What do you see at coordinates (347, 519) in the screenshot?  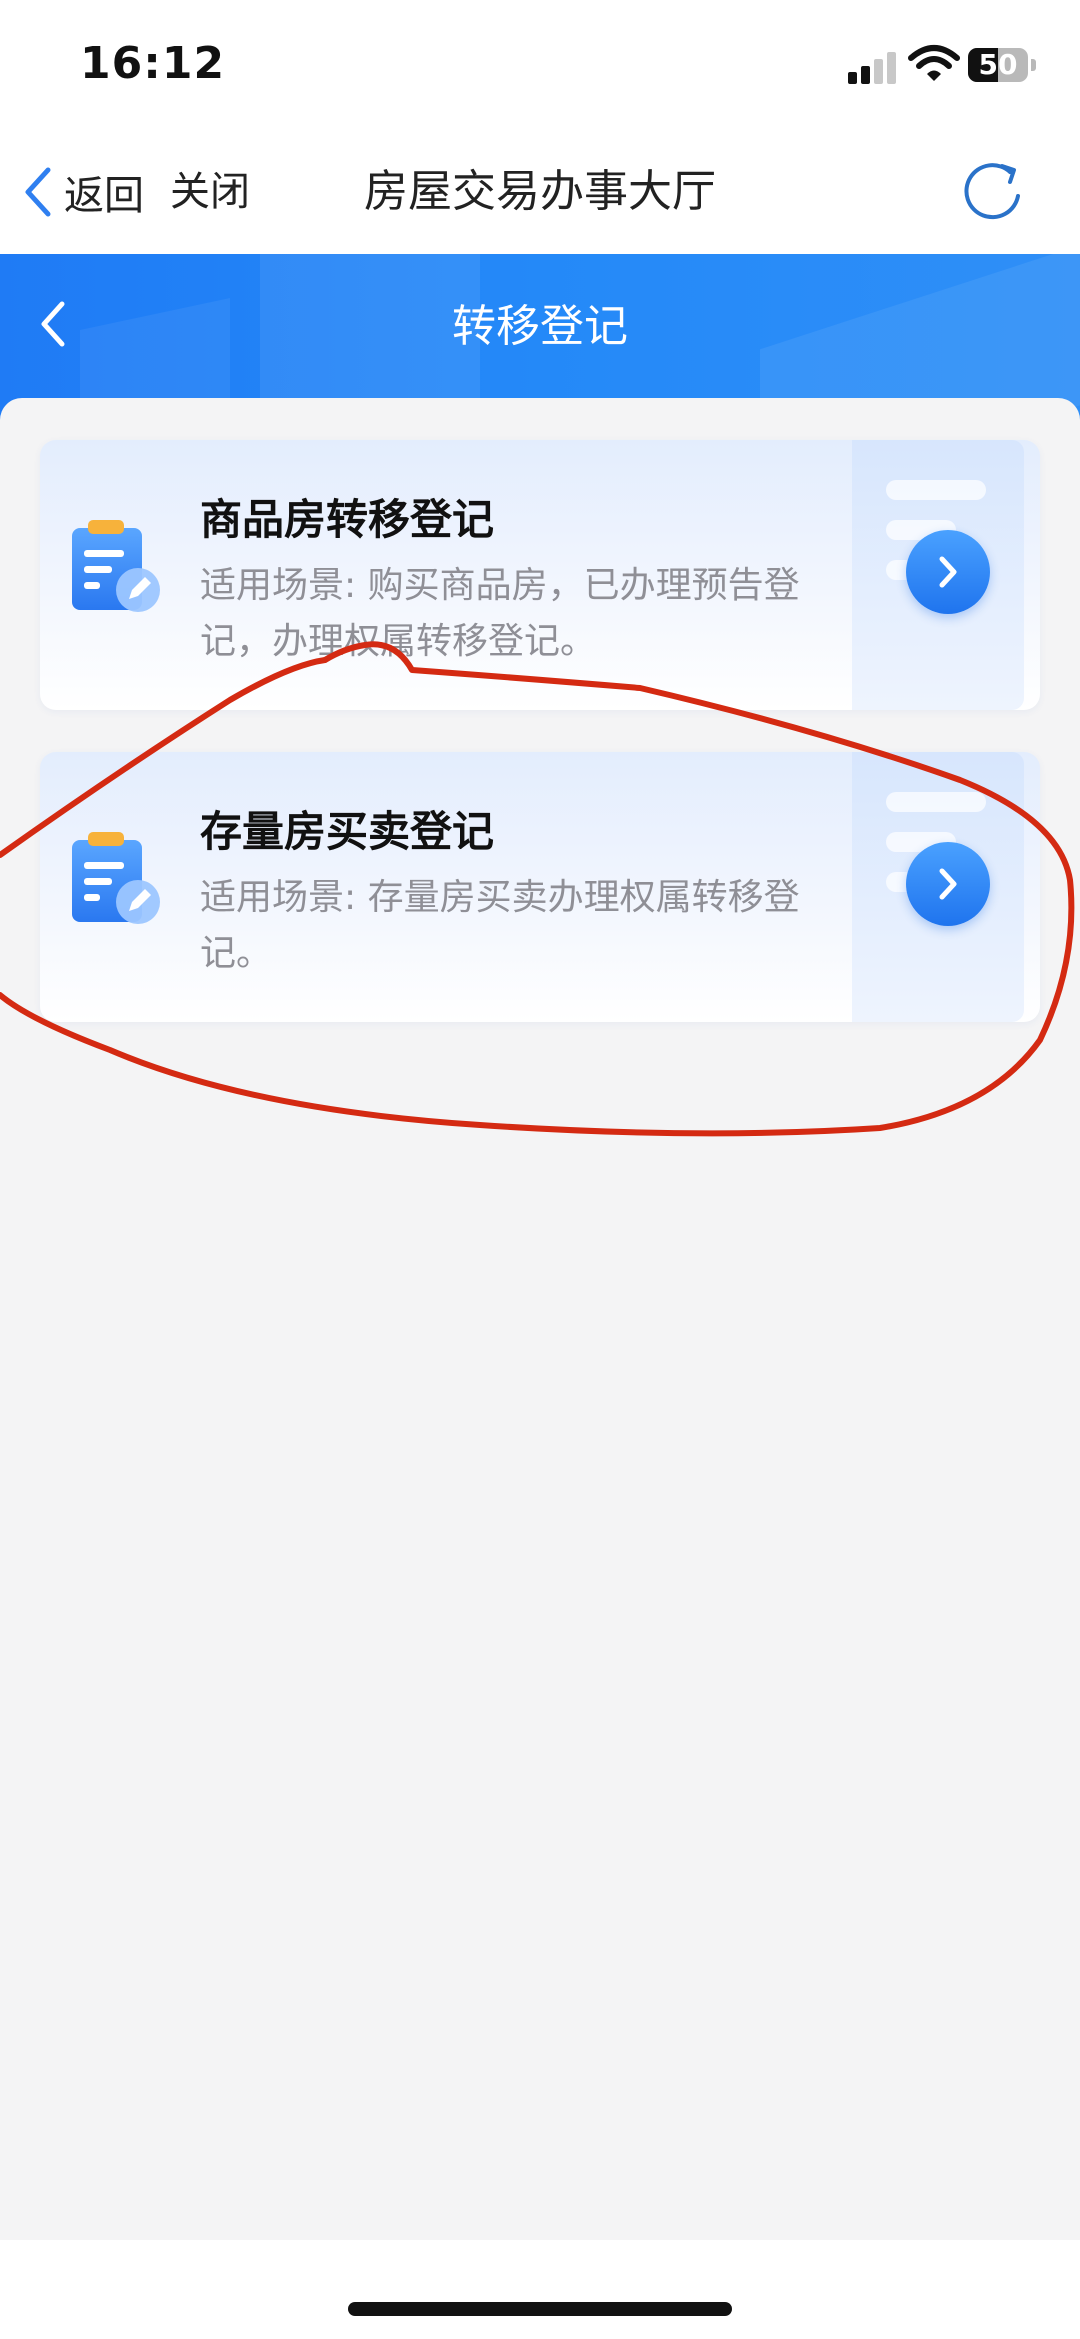 I see `card-title: 商品房转移登记` at bounding box center [347, 519].